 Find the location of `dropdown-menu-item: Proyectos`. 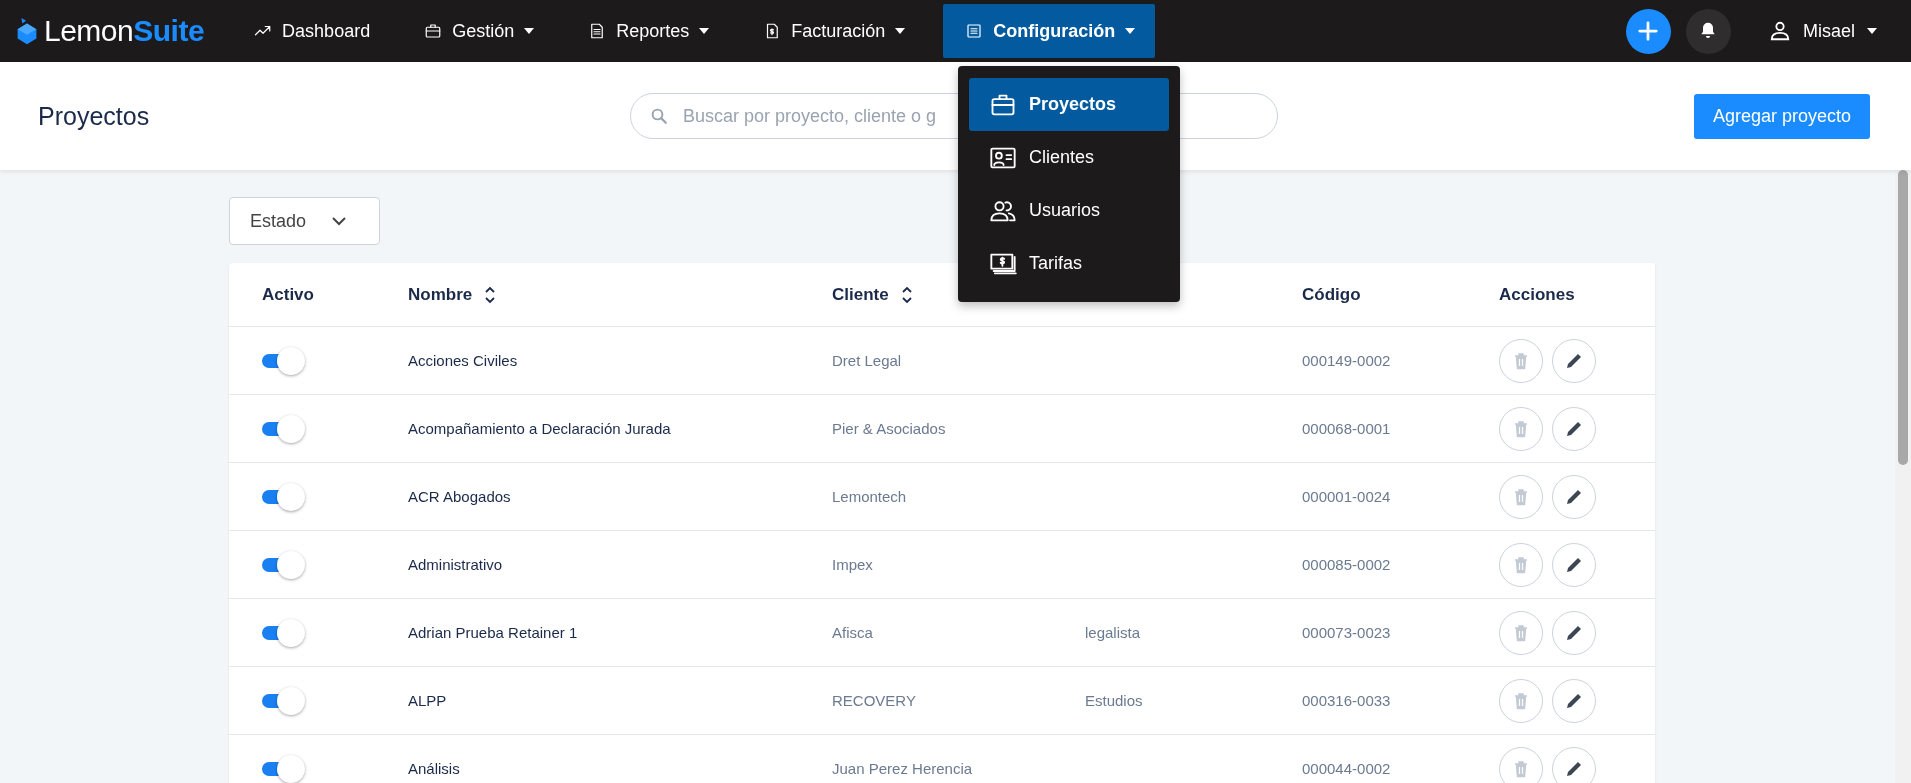

dropdown-menu-item: Proyectos is located at coordinates (1069, 104).